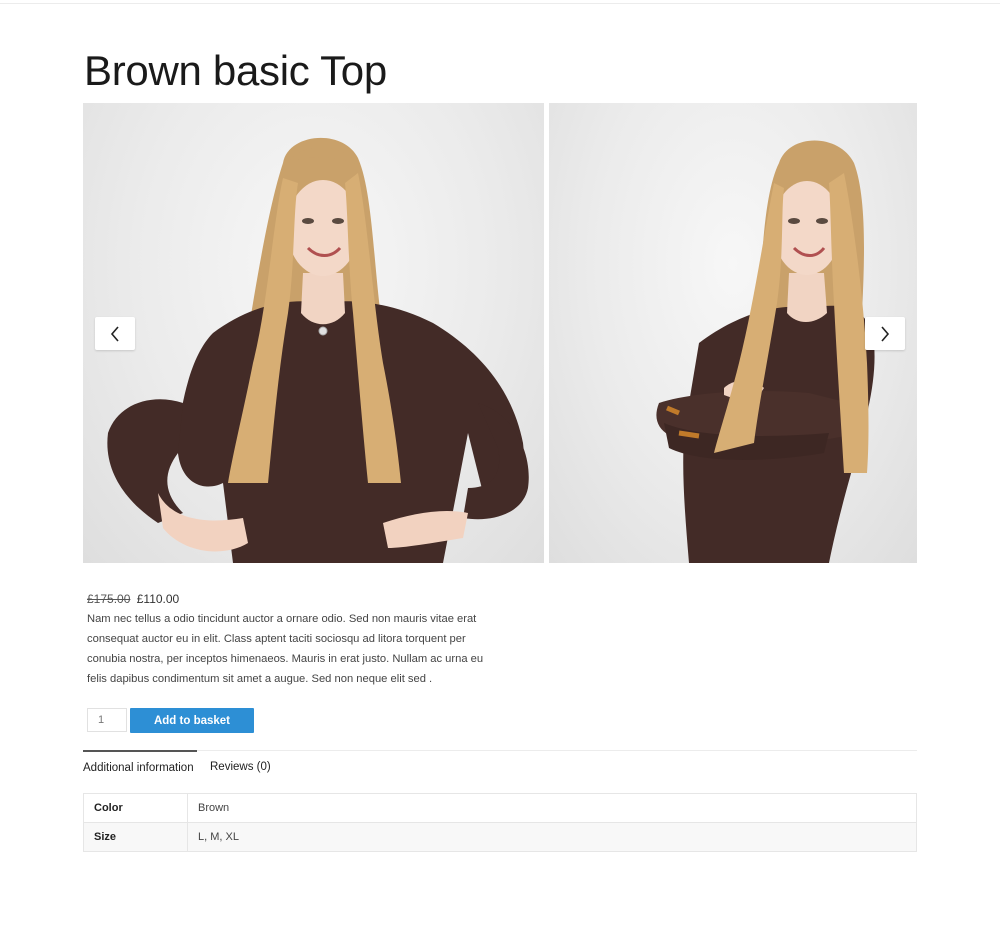  I want to click on product-title: Brown basic Top, so click(235, 70).